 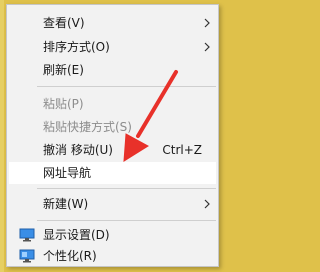 I want to click on menu-item-undo-move: 撤消 移动(U) Ctrl+Z, so click(x=112, y=150).